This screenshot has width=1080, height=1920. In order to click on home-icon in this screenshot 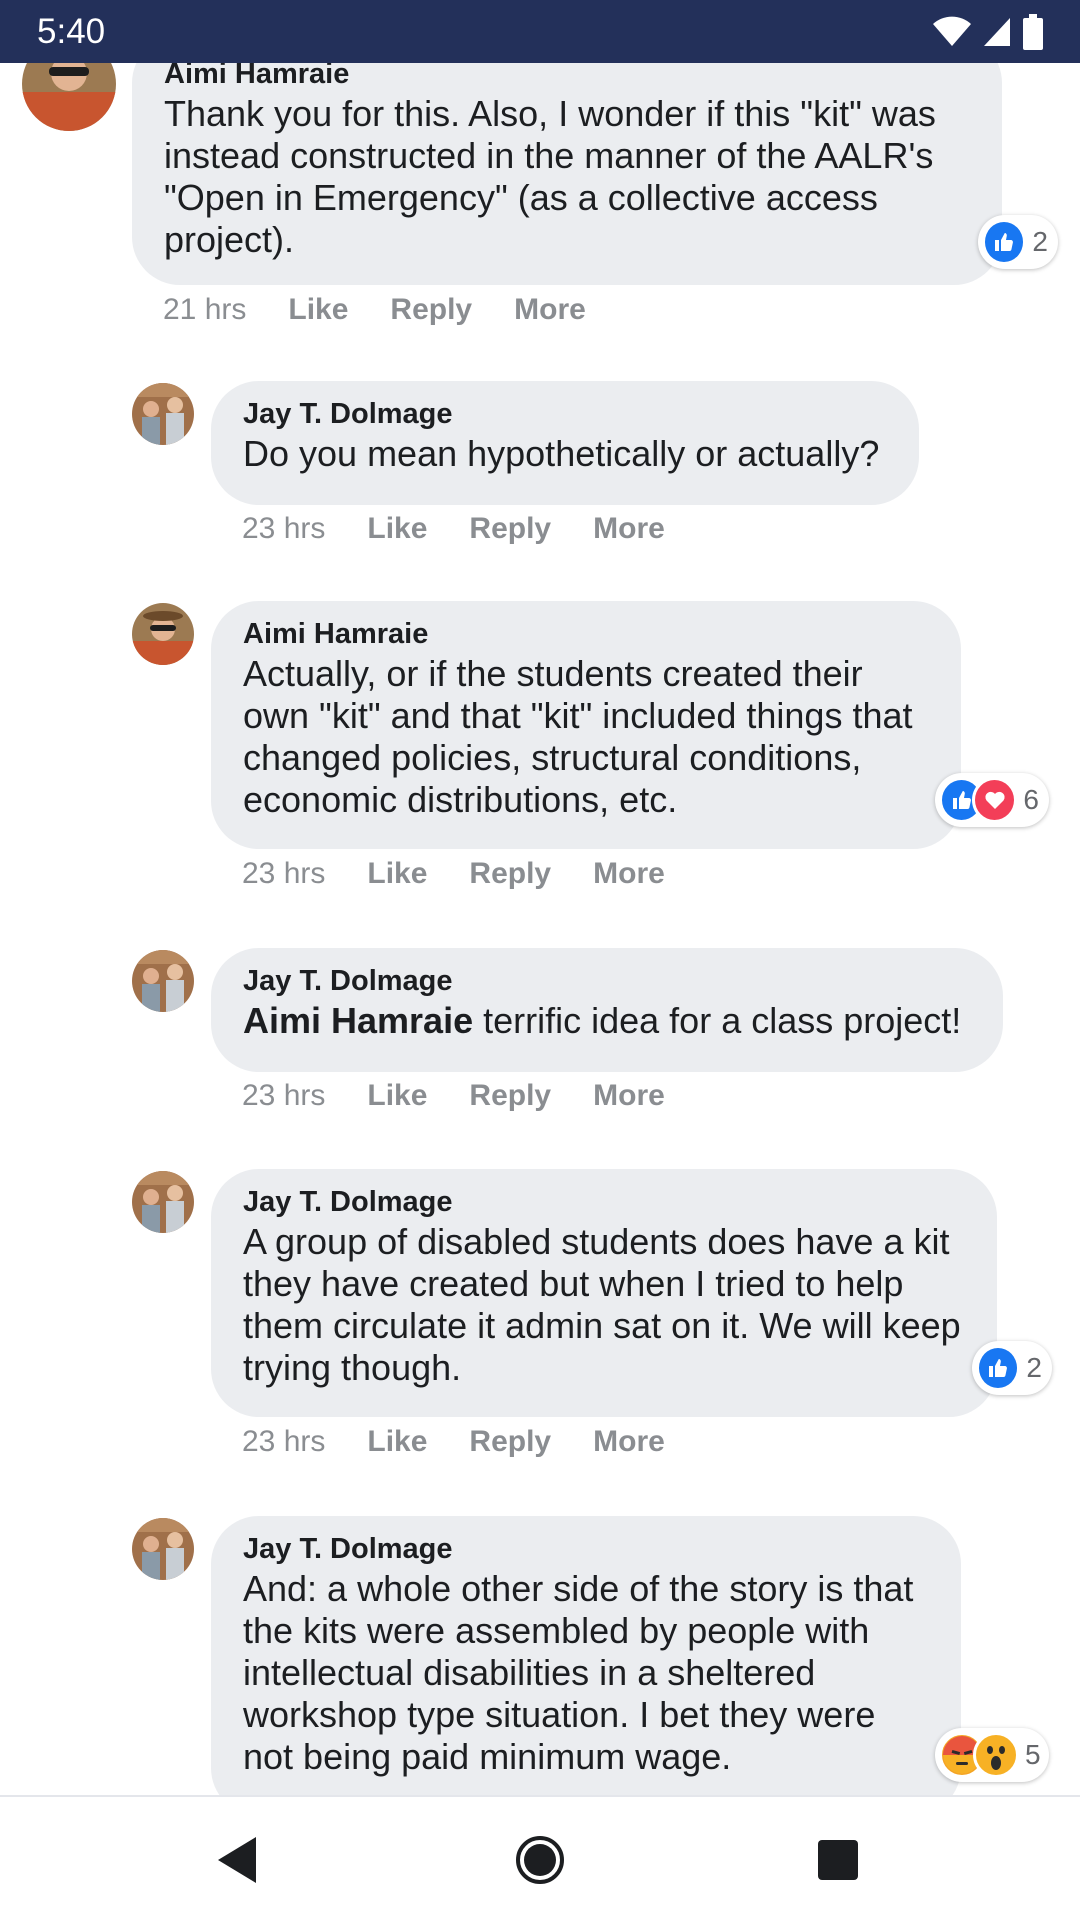, I will do `click(540, 1860)`.